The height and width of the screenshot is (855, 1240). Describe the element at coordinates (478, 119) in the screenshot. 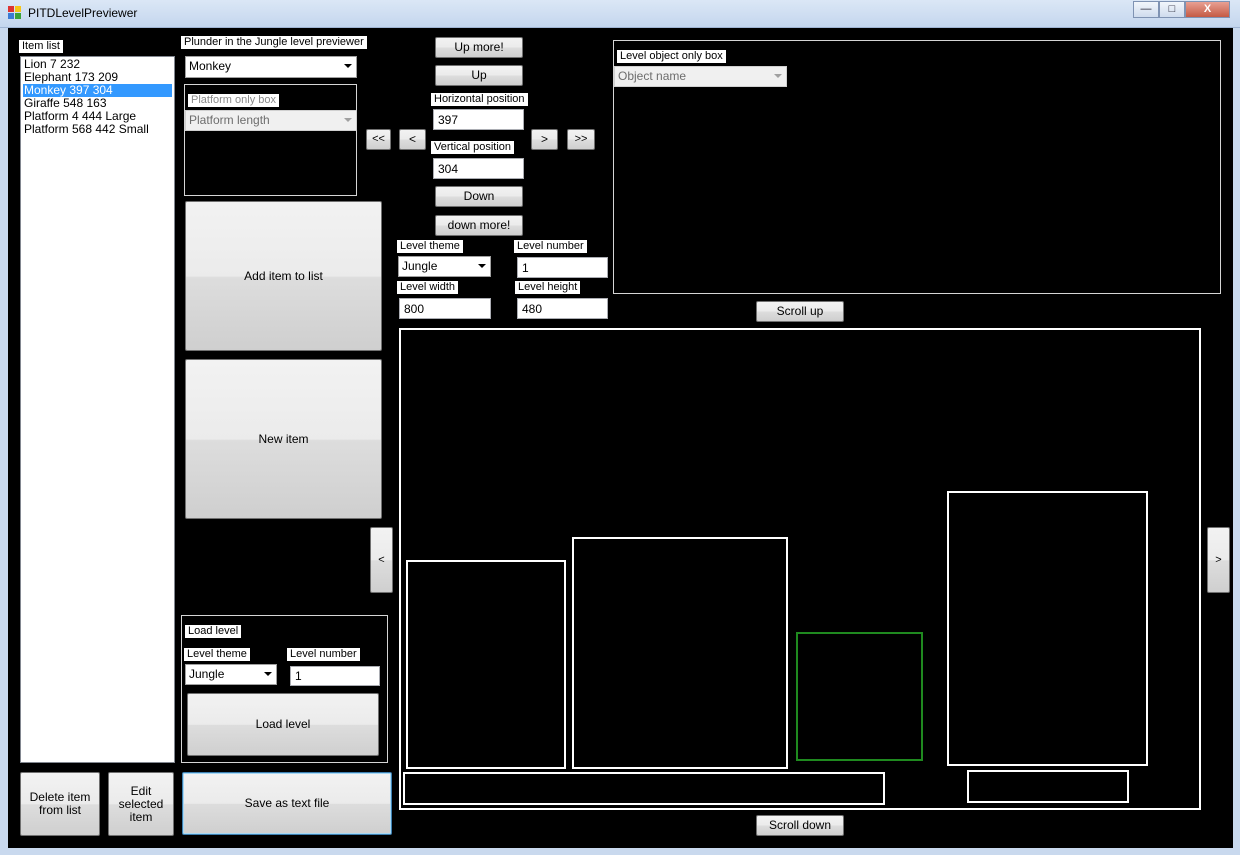

I see `horizontal-position-input` at that location.